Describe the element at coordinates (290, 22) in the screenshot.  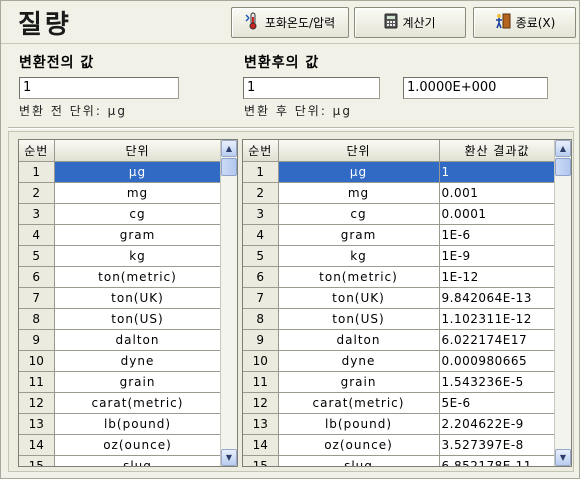
I see `saturation-button: 포화온도/압력` at that location.